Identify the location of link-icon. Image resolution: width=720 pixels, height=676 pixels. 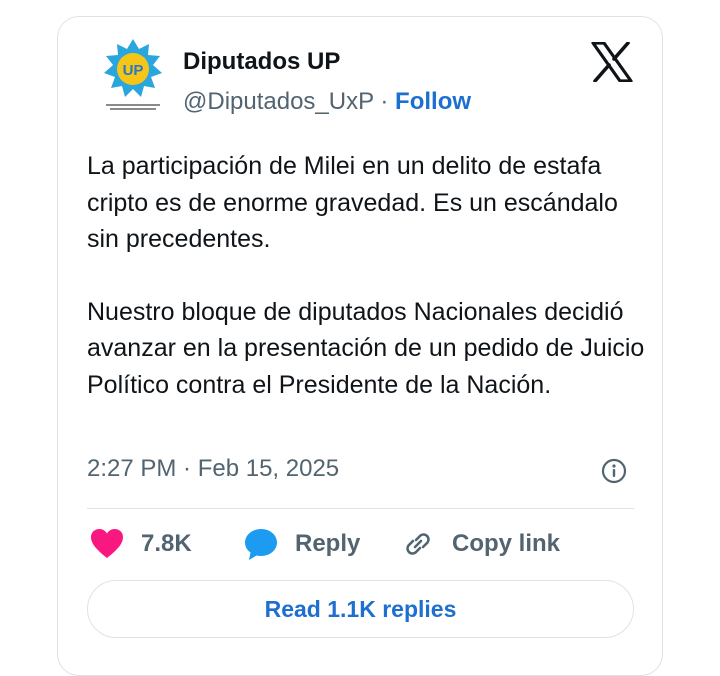
(418, 544).